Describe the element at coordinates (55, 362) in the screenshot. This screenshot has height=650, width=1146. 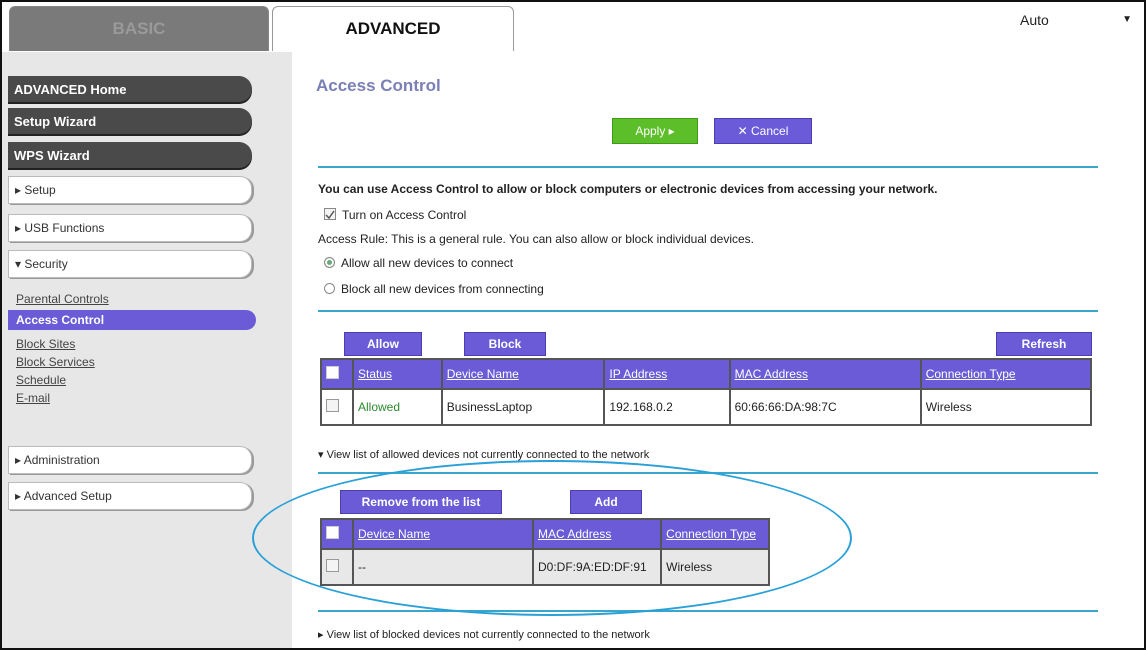
I see `sidebar-link-block-services: Block Services` at that location.